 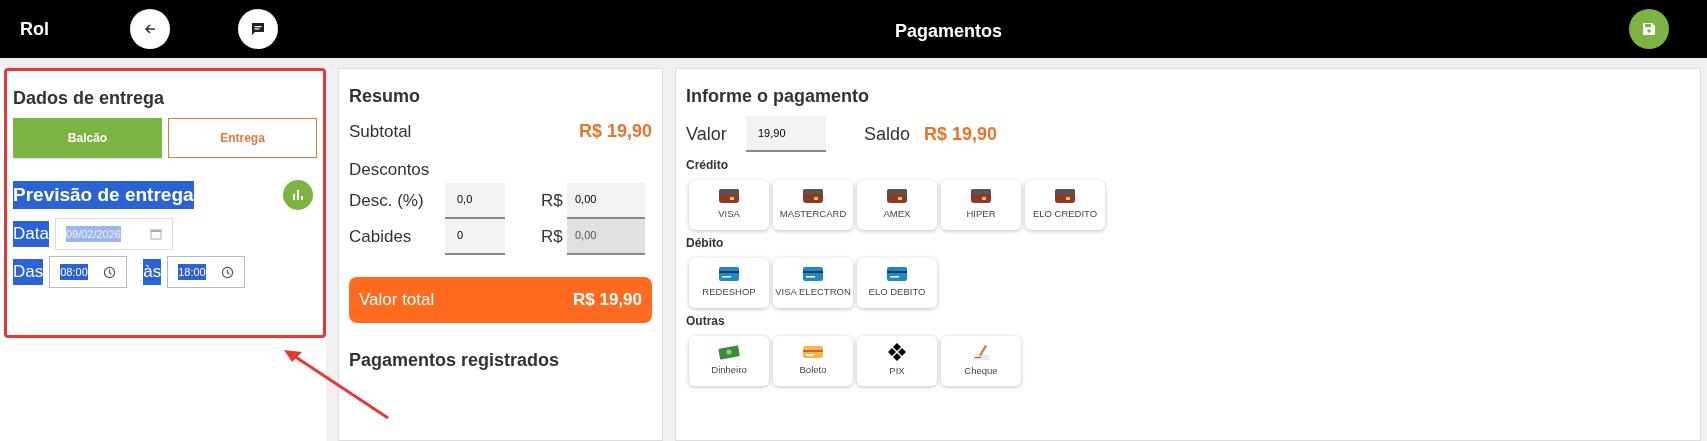 I want to click on save-icon, so click(x=1649, y=29).